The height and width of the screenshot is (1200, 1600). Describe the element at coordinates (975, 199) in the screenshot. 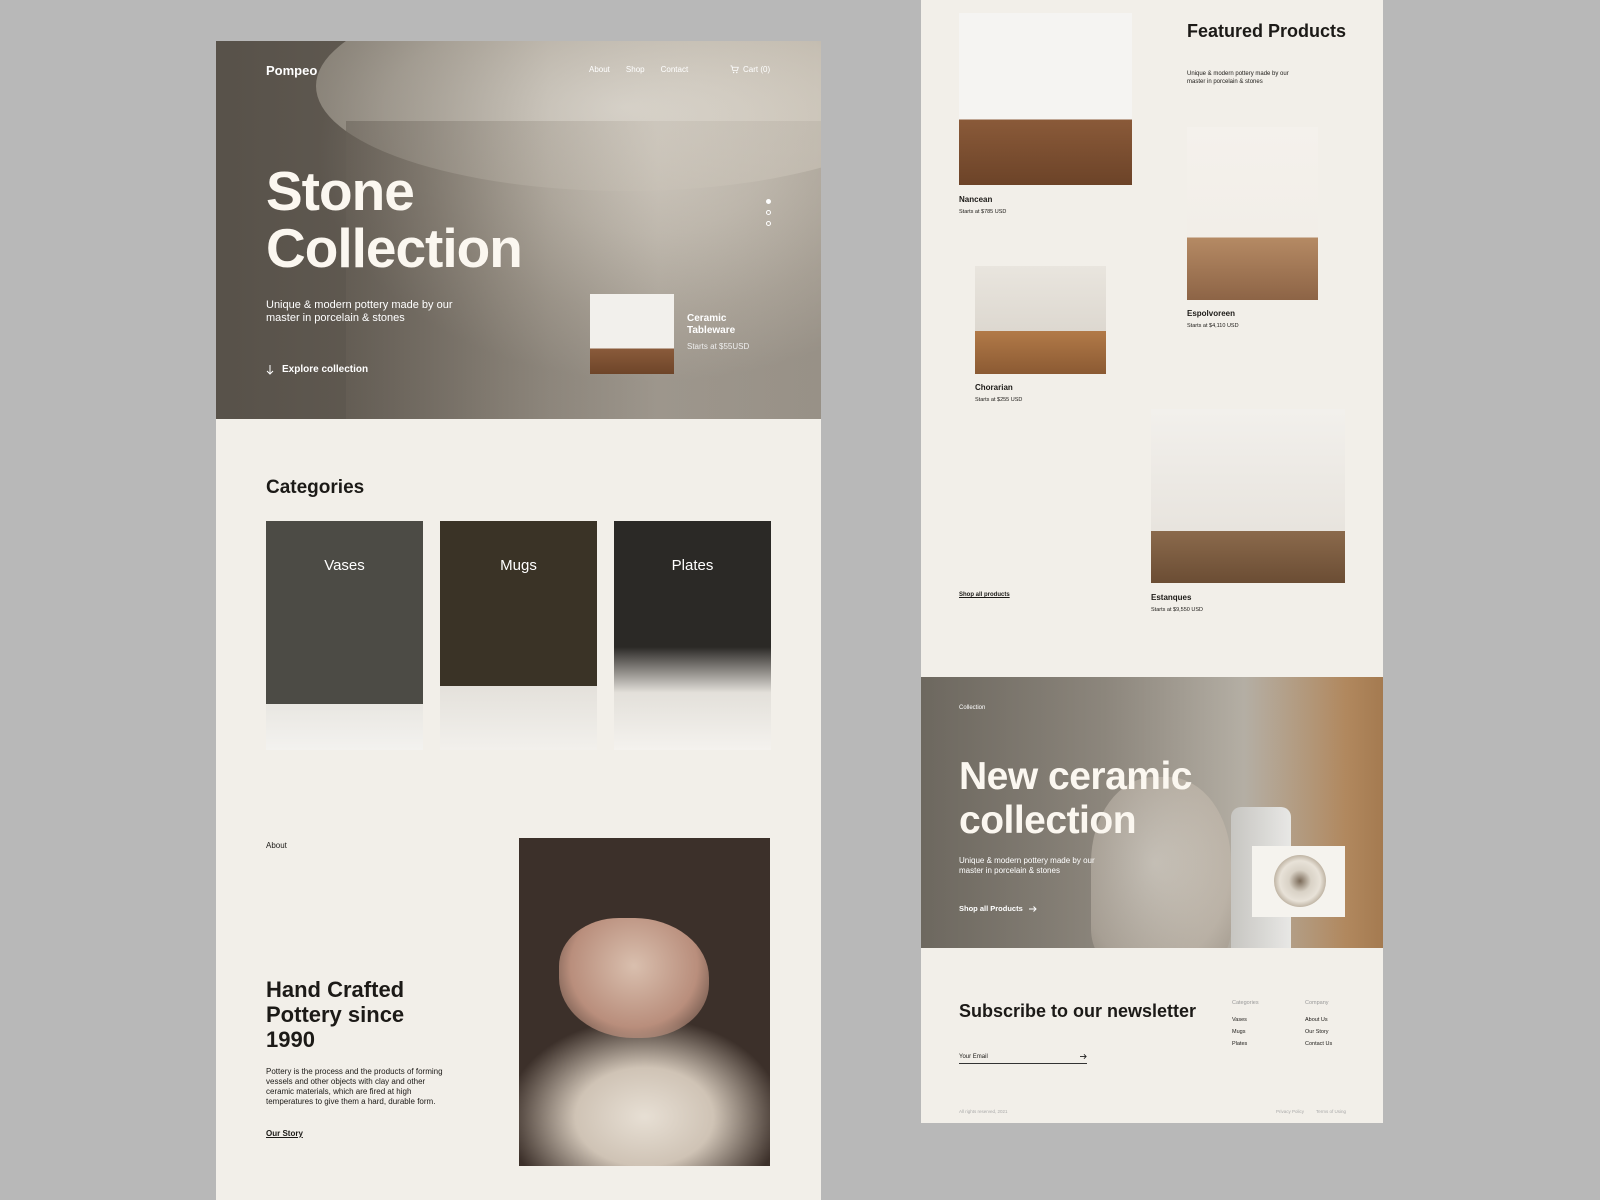

I see `product-name: Nancean` at that location.